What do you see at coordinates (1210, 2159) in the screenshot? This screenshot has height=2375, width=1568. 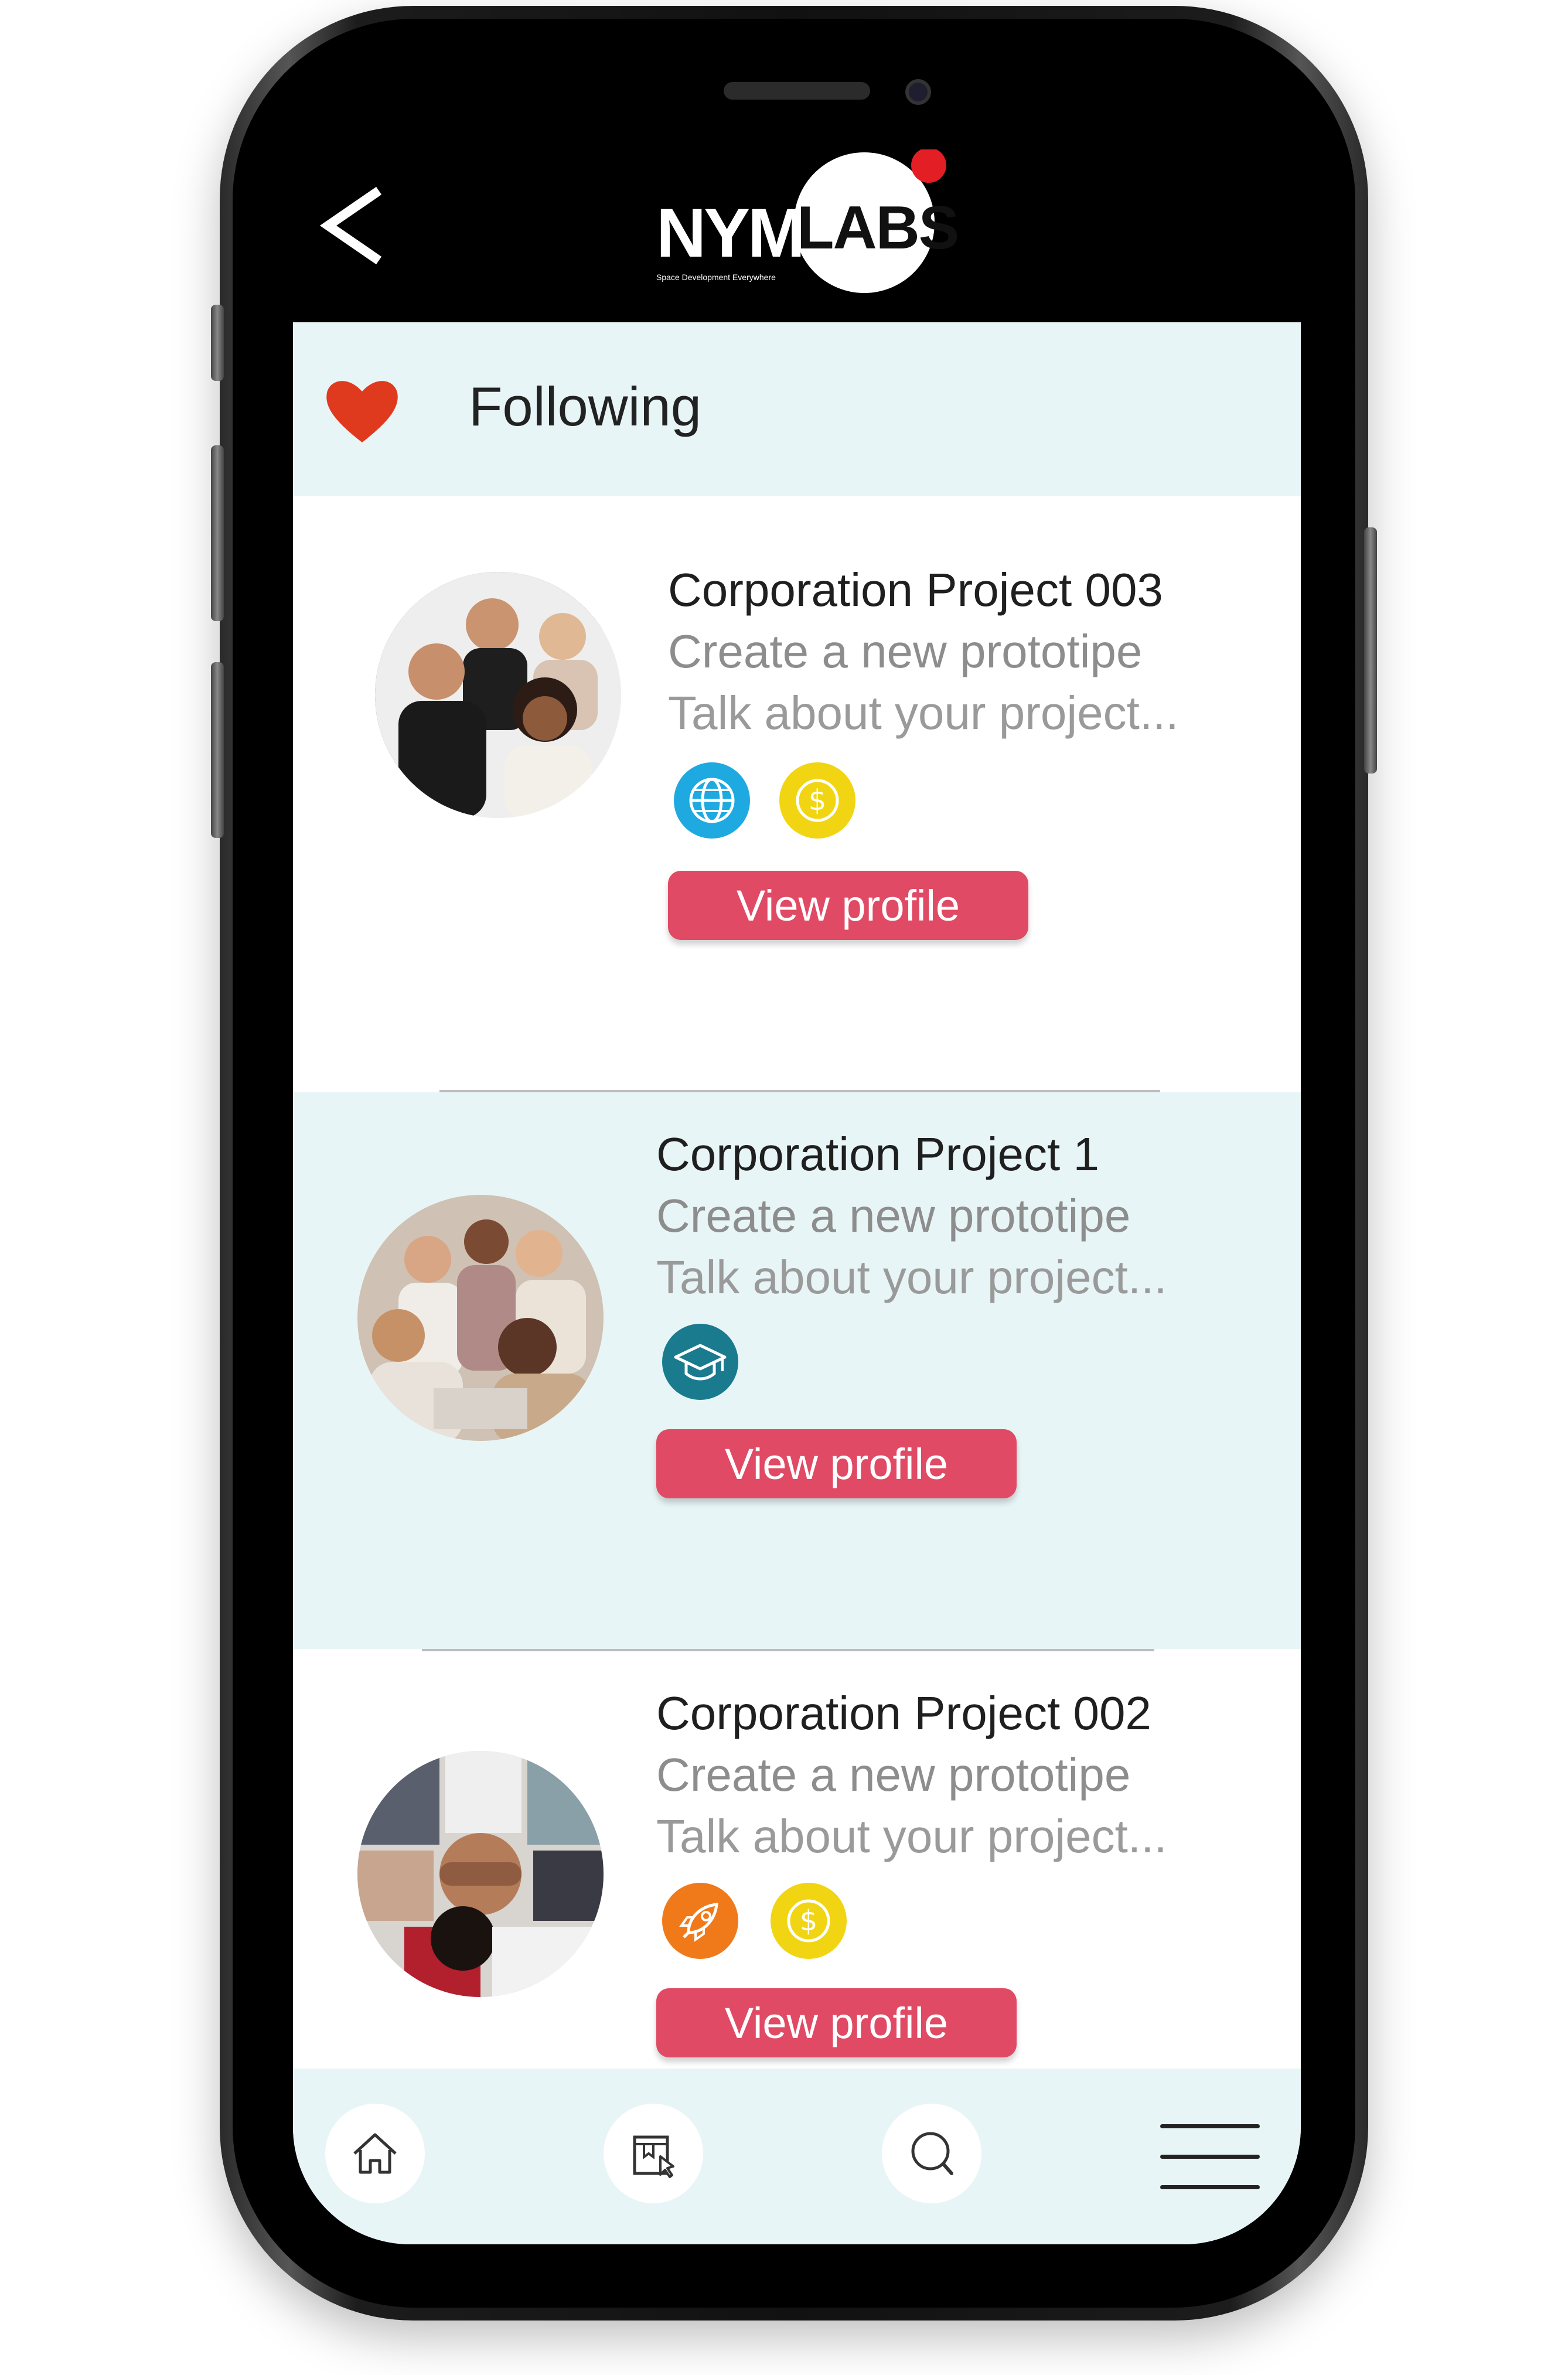 I see `menu-icon` at bounding box center [1210, 2159].